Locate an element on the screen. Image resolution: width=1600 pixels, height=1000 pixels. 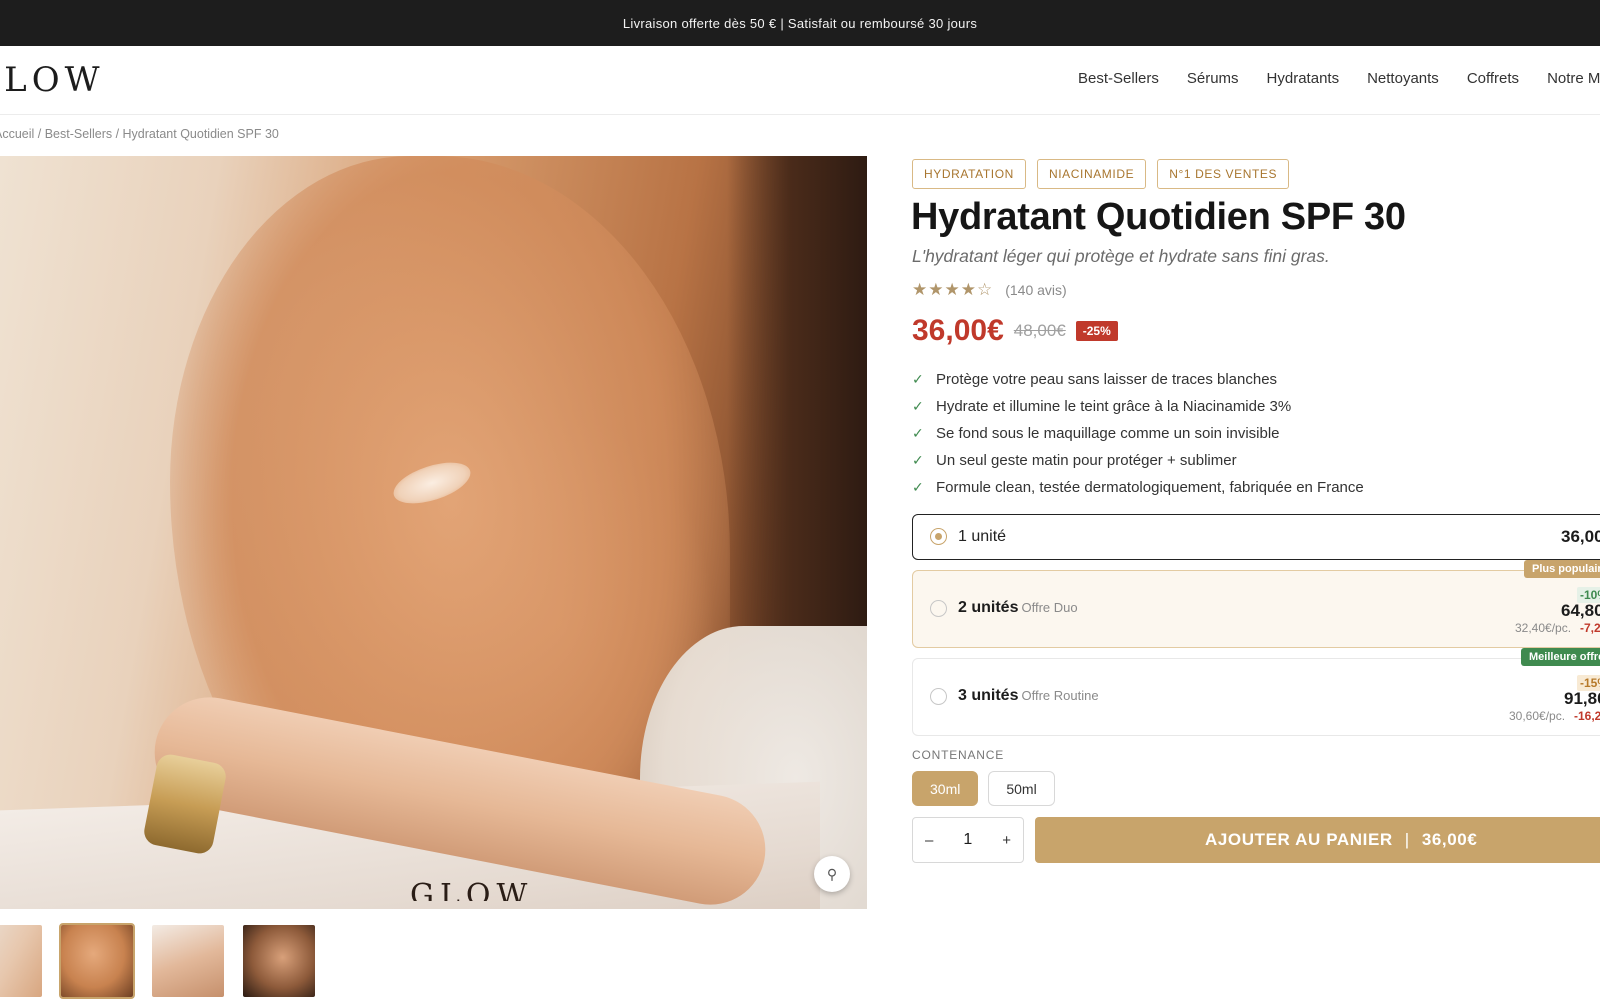
offer-price: 91,80€ is located at coordinates (1582, 698).